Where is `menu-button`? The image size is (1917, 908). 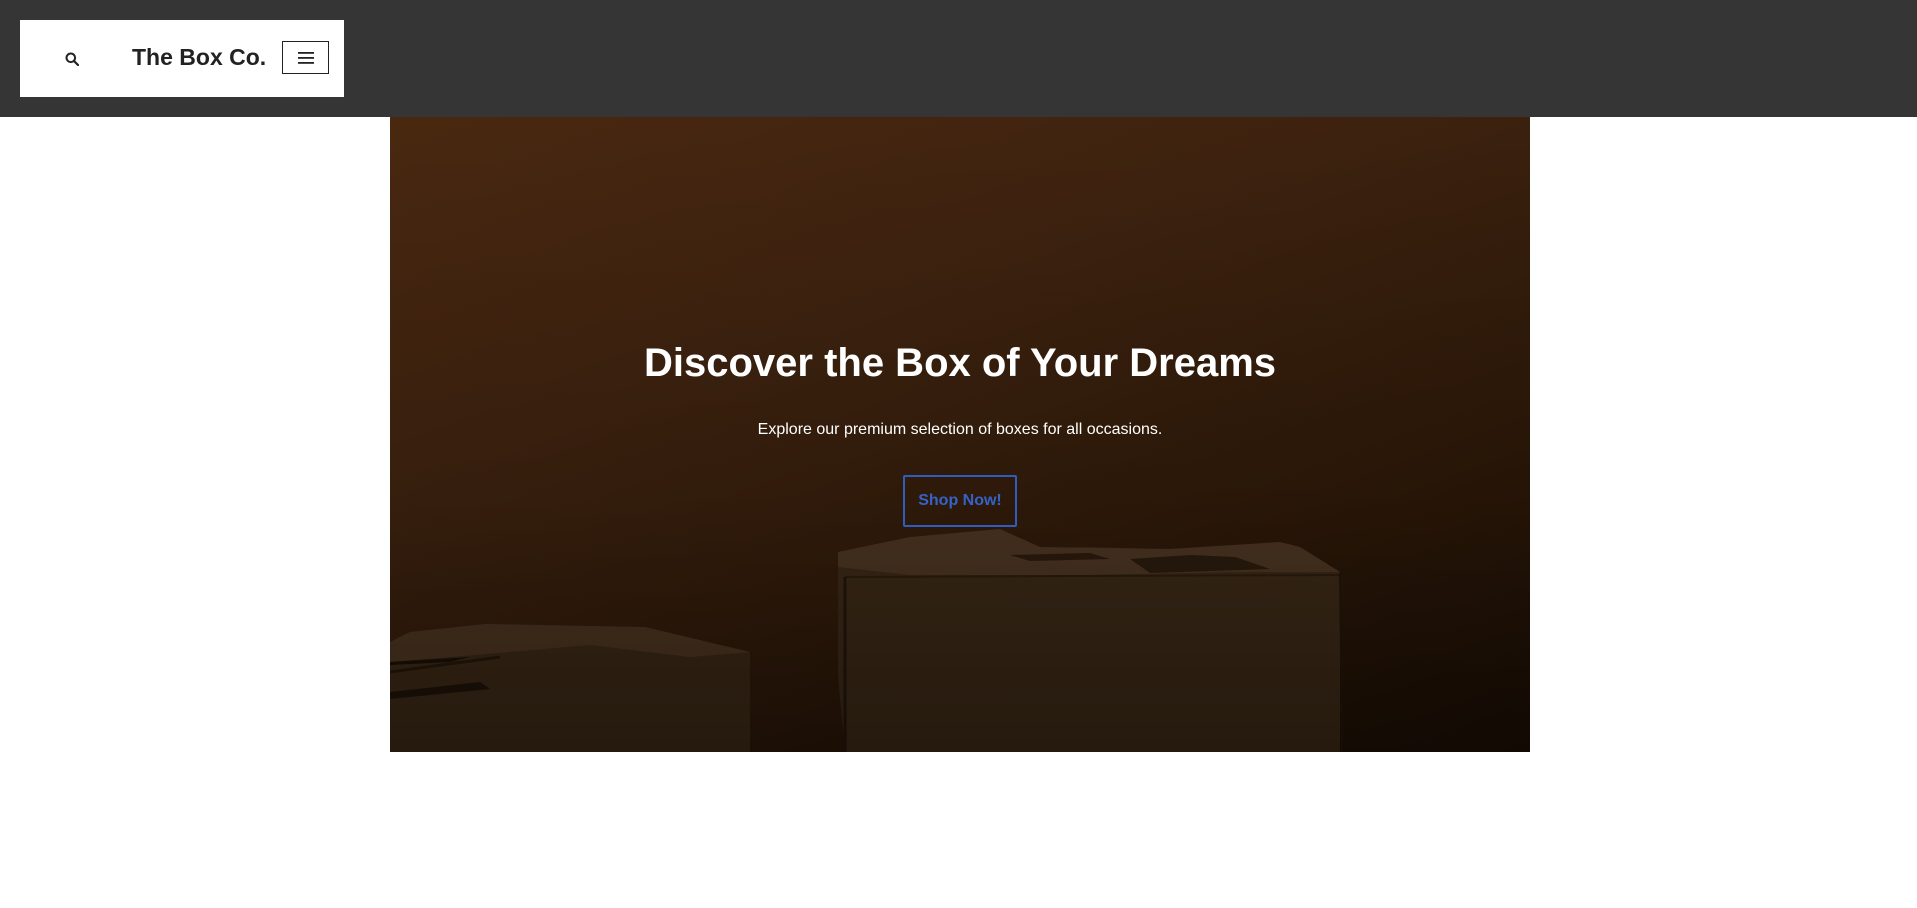
menu-button is located at coordinates (305, 57).